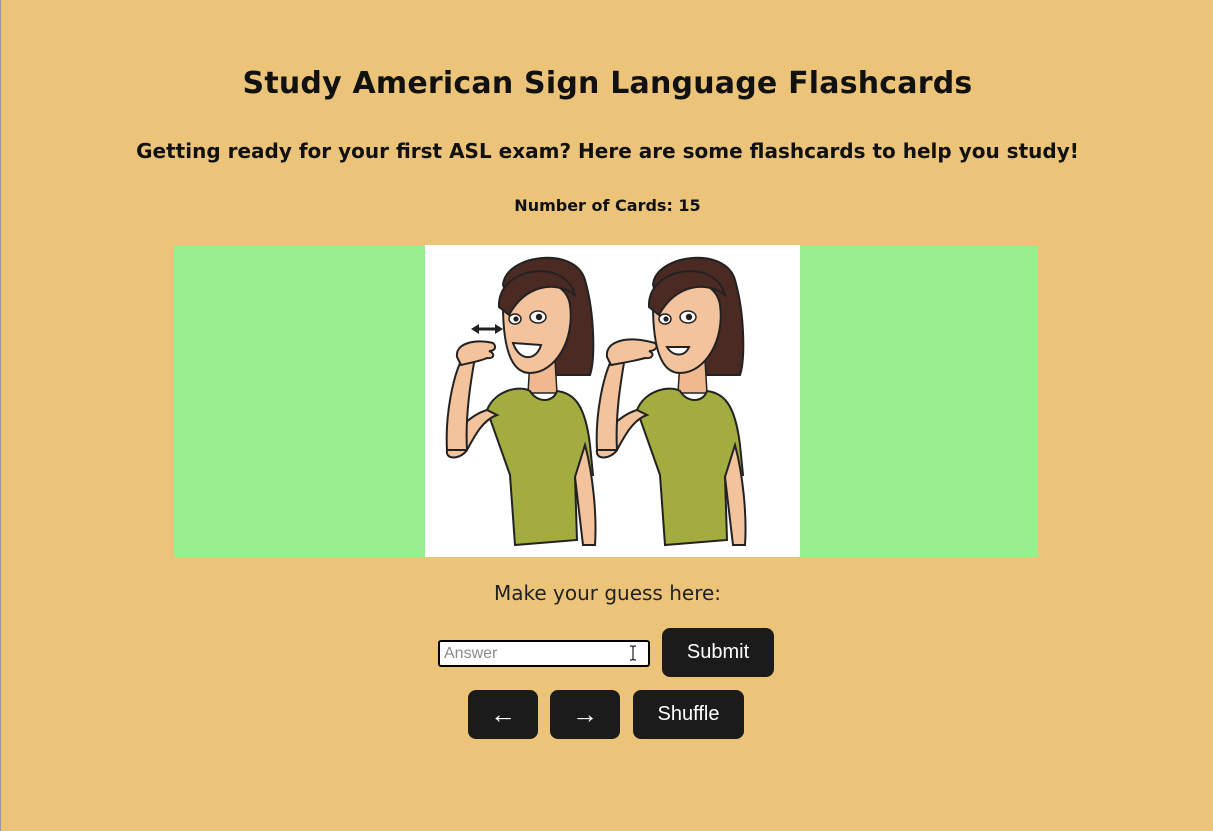 The width and height of the screenshot is (1213, 831). What do you see at coordinates (544, 653) in the screenshot?
I see `answer-input` at bounding box center [544, 653].